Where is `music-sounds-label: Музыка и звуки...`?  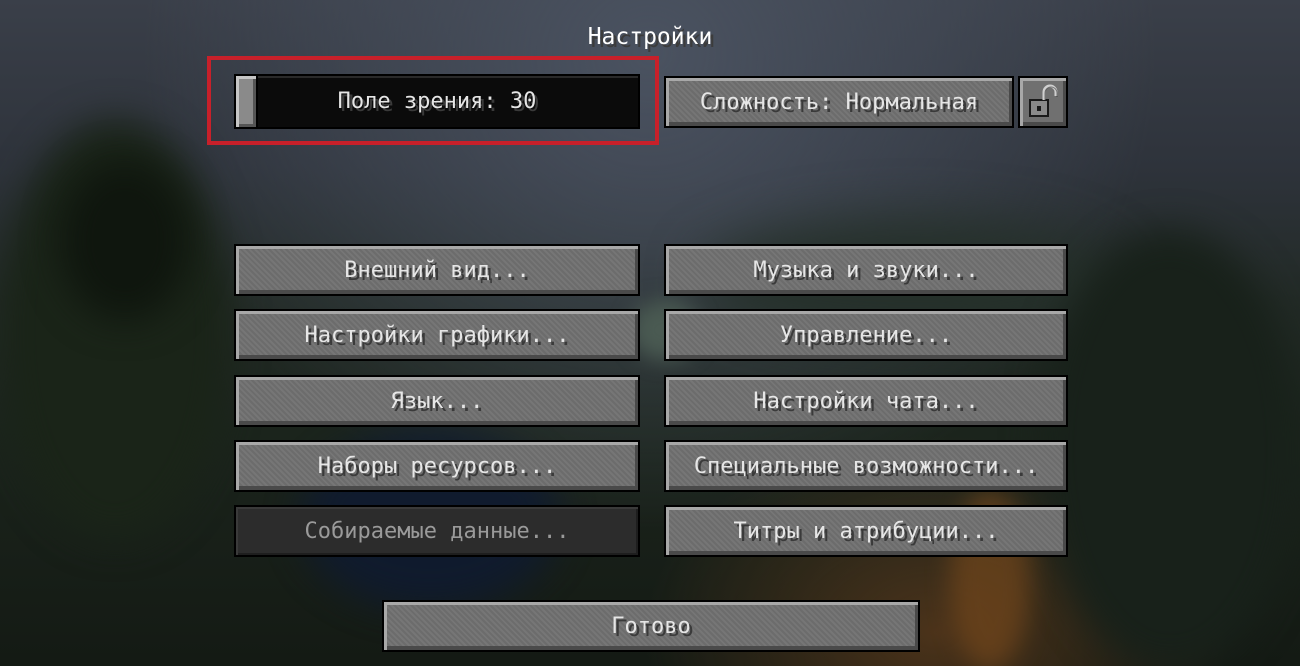 music-sounds-label: Музыка и звуки... is located at coordinates (866, 270).